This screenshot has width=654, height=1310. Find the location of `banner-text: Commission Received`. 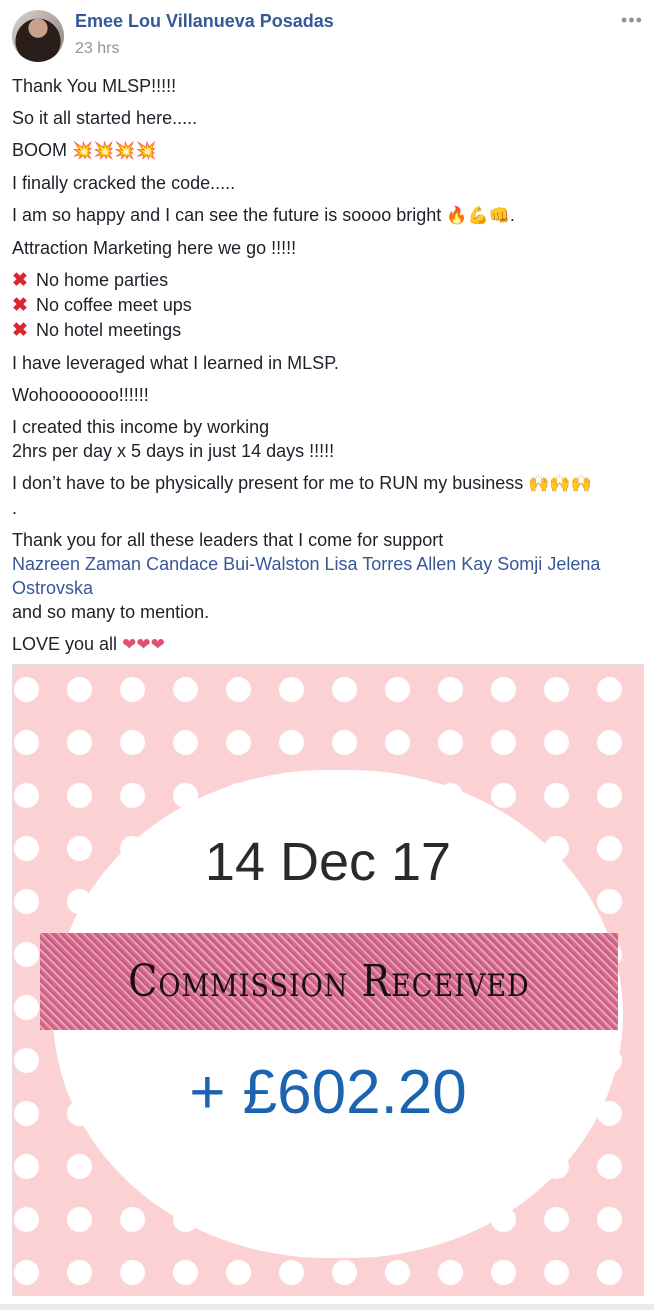

banner-text: Commission Received is located at coordinates (329, 981).